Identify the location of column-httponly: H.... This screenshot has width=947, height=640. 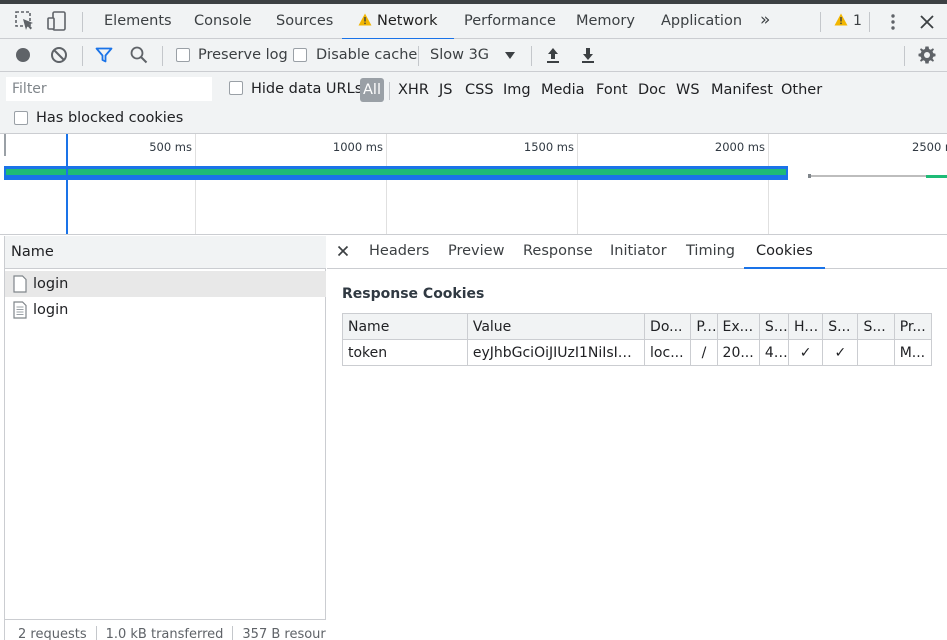
(805, 326).